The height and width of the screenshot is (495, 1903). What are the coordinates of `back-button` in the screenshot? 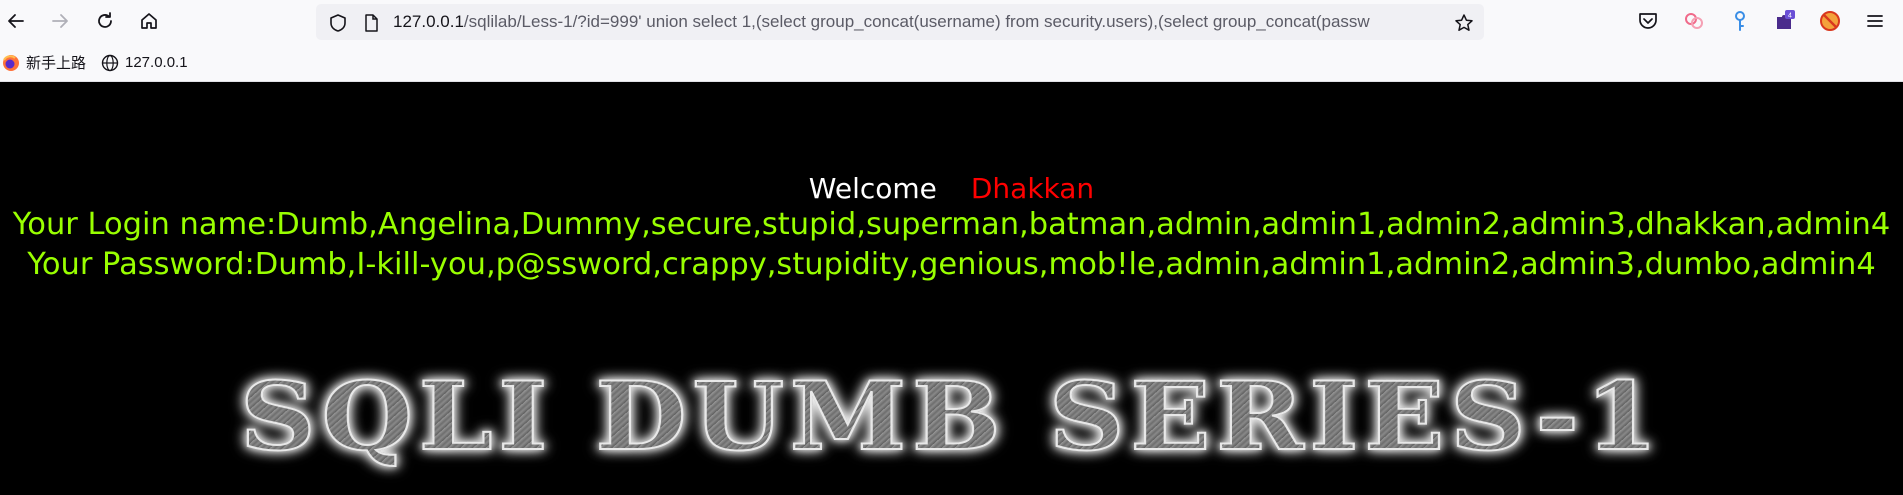 It's located at (16, 21).